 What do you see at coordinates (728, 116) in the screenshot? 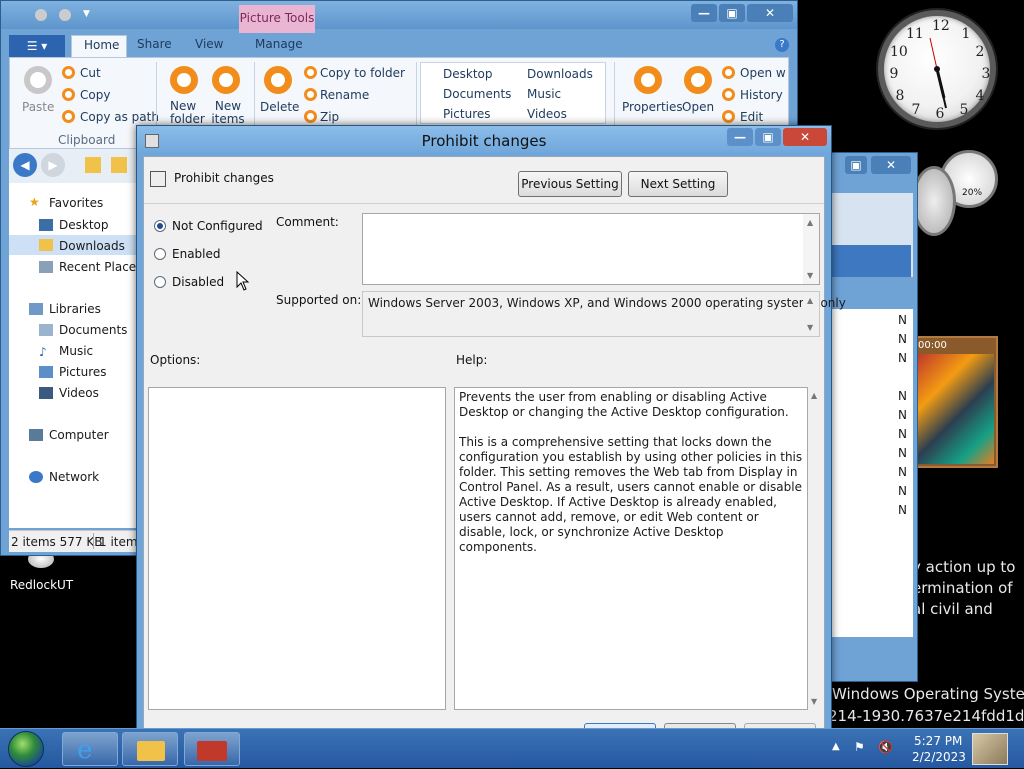
I see `edit-icon` at bounding box center [728, 116].